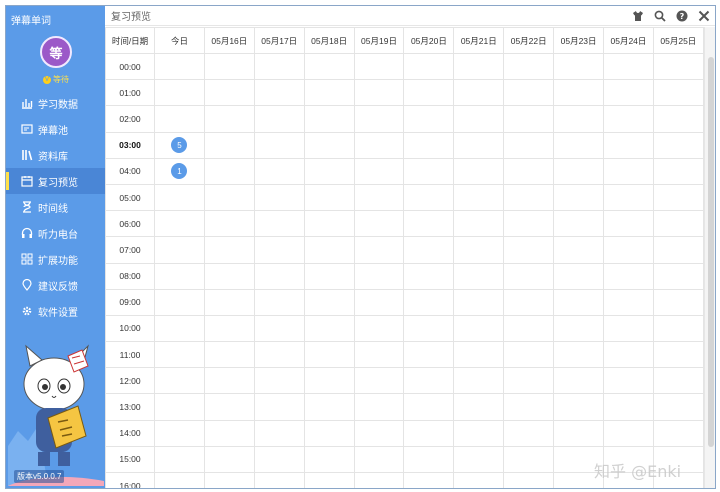 This screenshot has width=720, height=492. Describe the element at coordinates (709, 257) in the screenshot. I see `vertical-scrollbar` at that location.